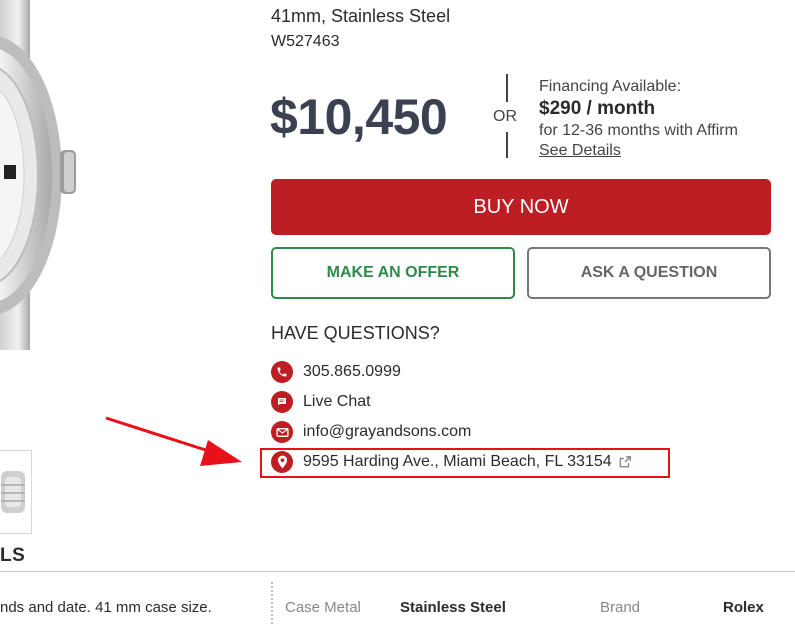 The width and height of the screenshot is (795, 624). What do you see at coordinates (359, 117) in the screenshot?
I see `product-price: $10,450` at bounding box center [359, 117].